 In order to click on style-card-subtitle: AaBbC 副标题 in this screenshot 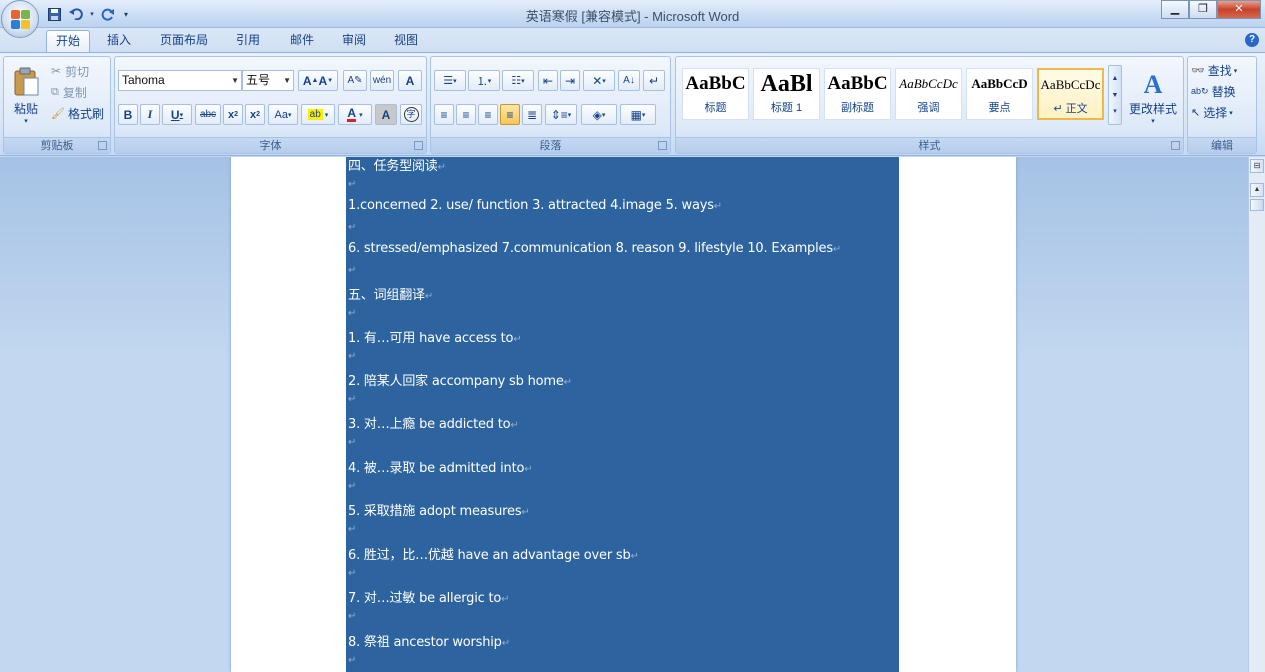, I will do `click(857, 94)`.